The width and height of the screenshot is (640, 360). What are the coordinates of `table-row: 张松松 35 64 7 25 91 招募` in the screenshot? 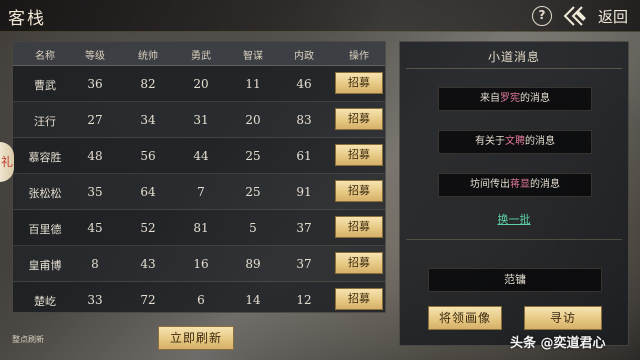 It's located at (199, 192).